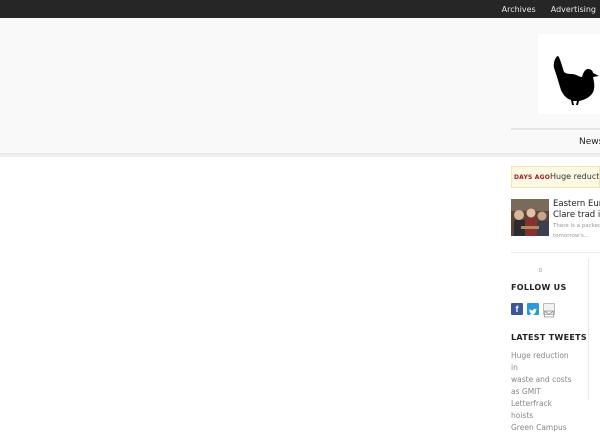 The width and height of the screenshot is (600, 434). What do you see at coordinates (576, 226) in the screenshot?
I see `post-excerpt-line: There is a packed c` at bounding box center [576, 226].